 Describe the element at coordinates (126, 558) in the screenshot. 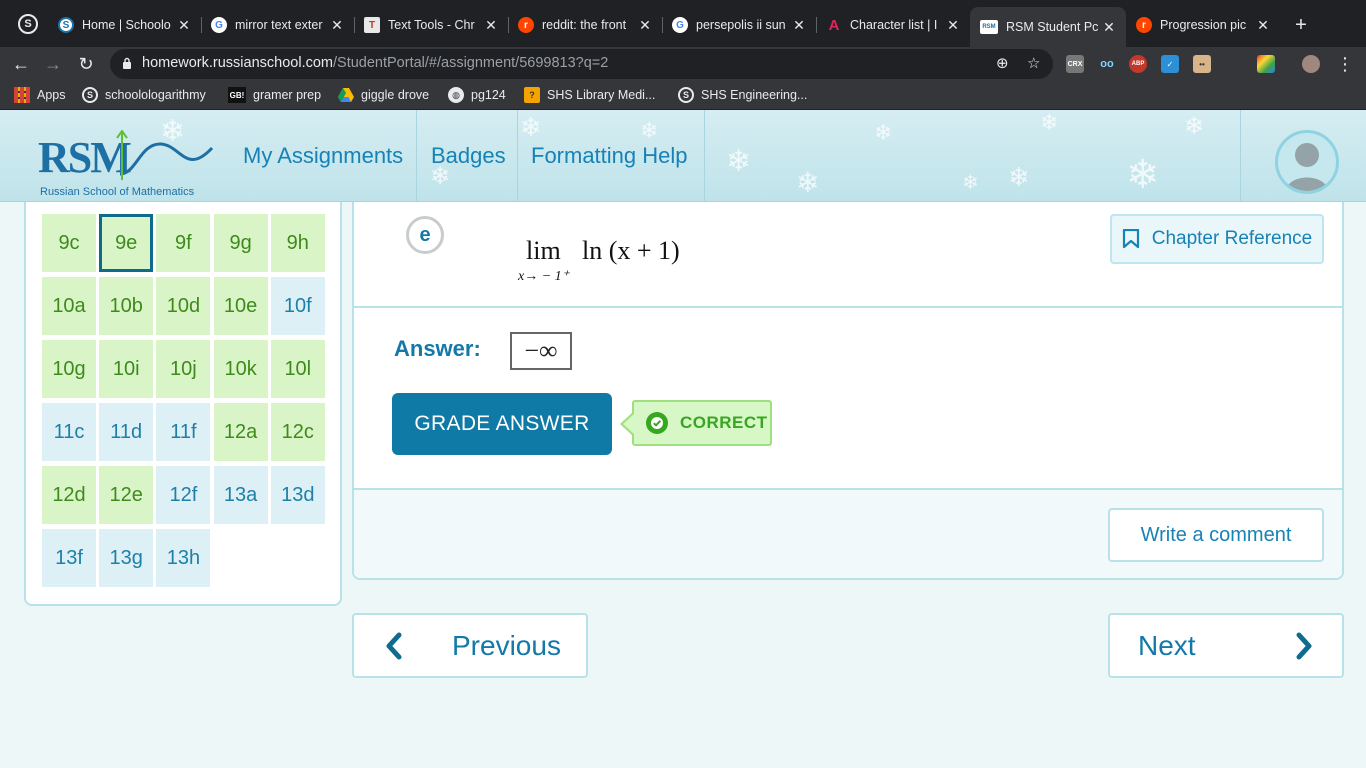

I see `problem-cell: 13g` at that location.